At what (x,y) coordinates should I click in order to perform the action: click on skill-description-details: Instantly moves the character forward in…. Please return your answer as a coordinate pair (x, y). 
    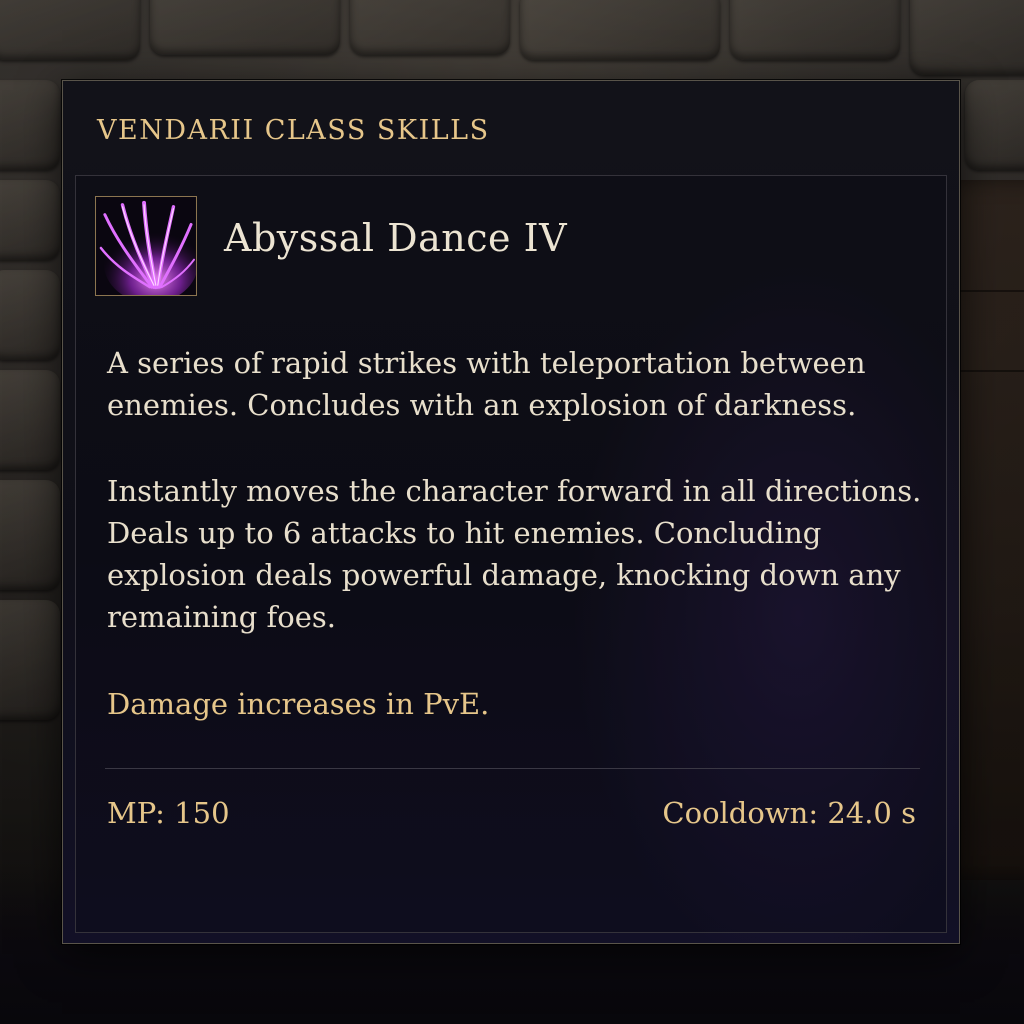
    Looking at the image, I should click on (514, 554).